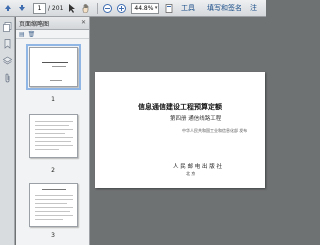  I want to click on zoom-select: 44.8% ▾, so click(145, 8).